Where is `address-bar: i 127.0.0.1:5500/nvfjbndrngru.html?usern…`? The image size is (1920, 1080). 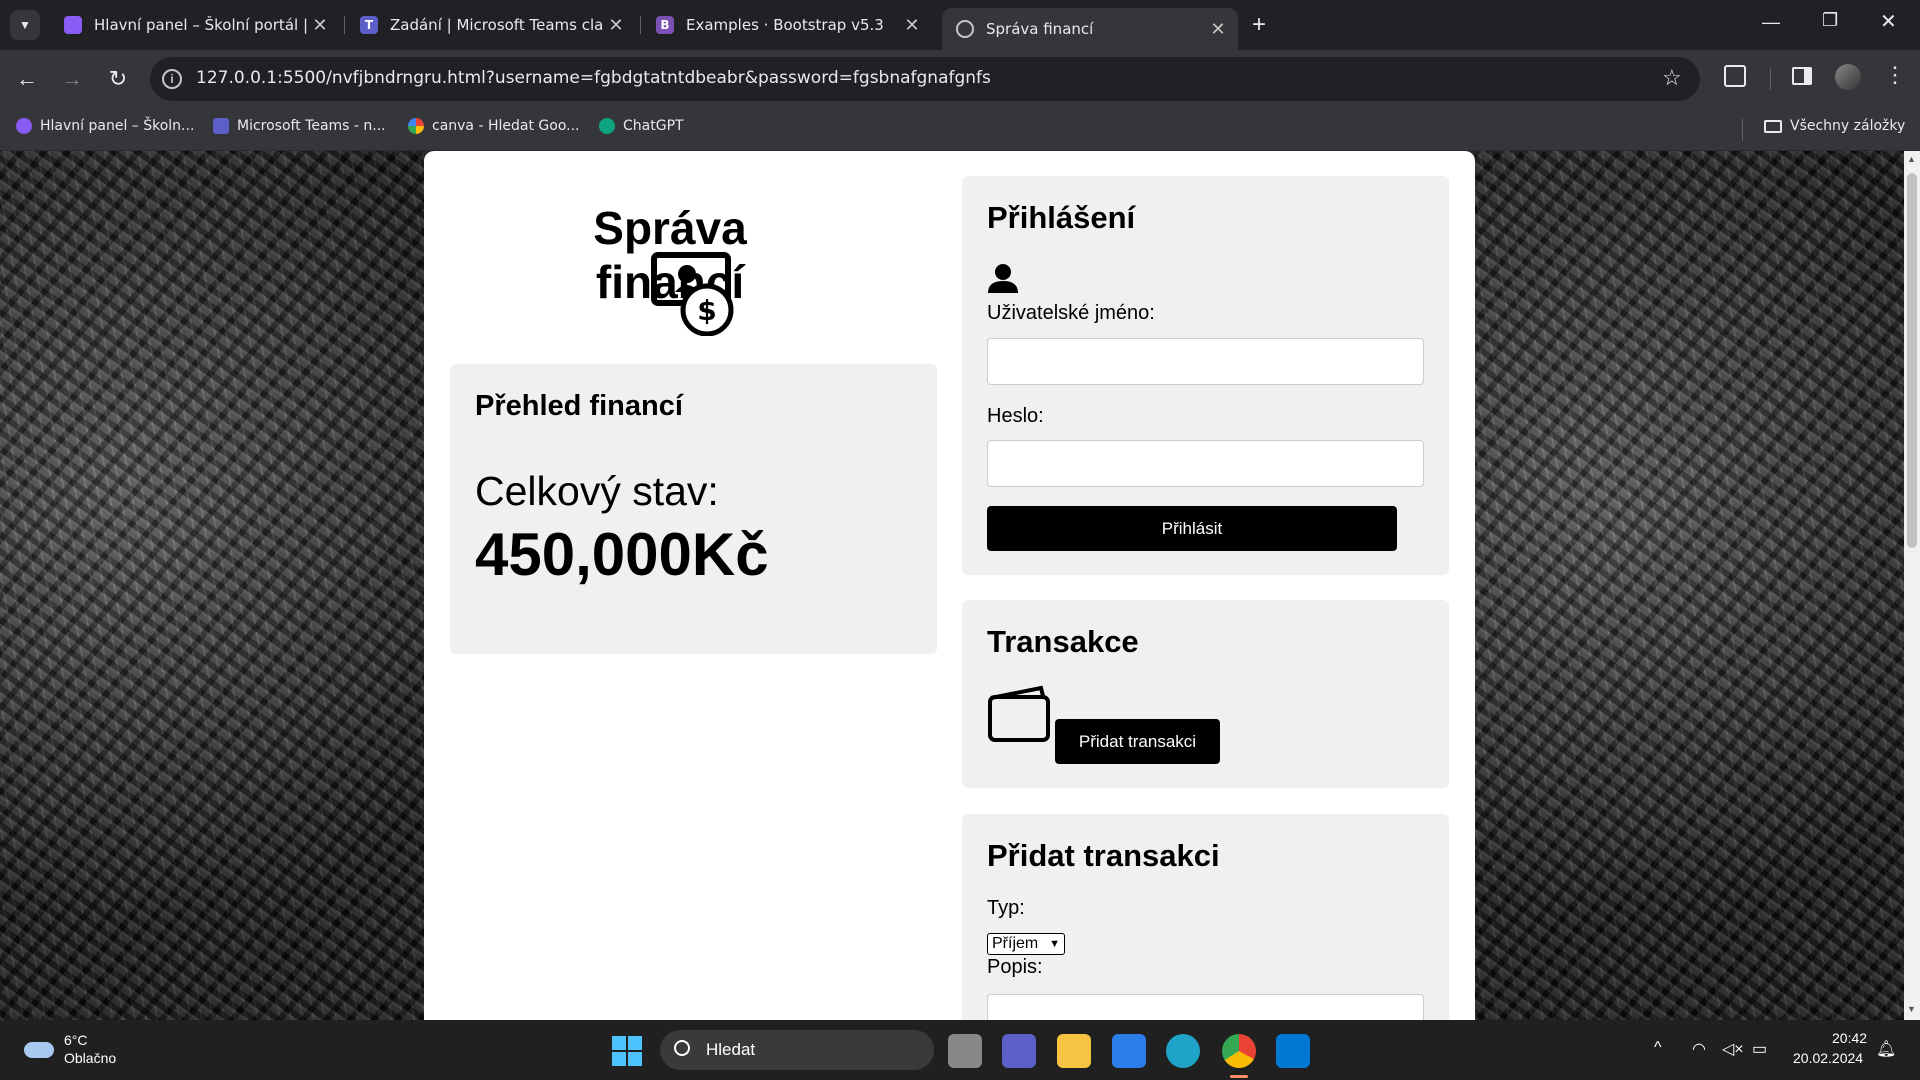
address-bar: i 127.0.0.1:5500/nvfjbndrngru.html?usern… is located at coordinates (925, 79).